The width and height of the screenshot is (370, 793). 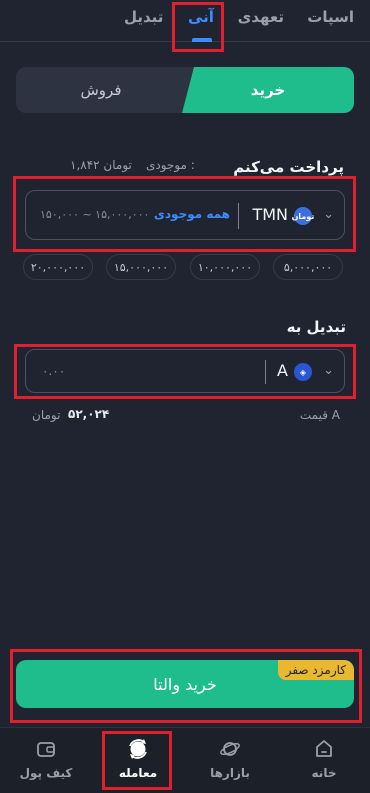 I want to click on buy-sell-toggle: فروش خرید, so click(x=185, y=90).